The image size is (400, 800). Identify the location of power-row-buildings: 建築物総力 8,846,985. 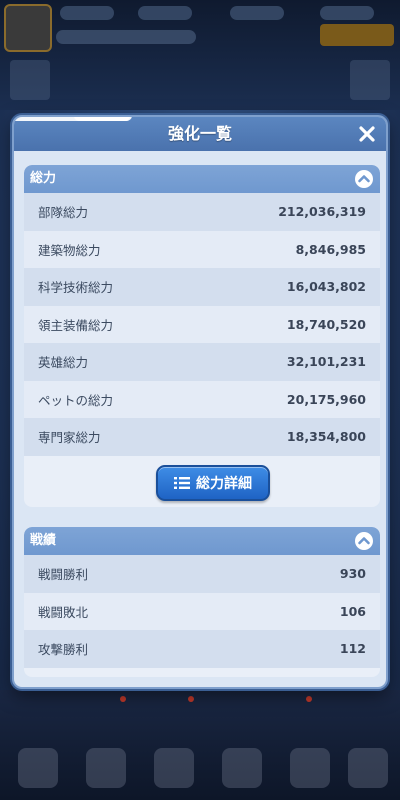
(202, 249).